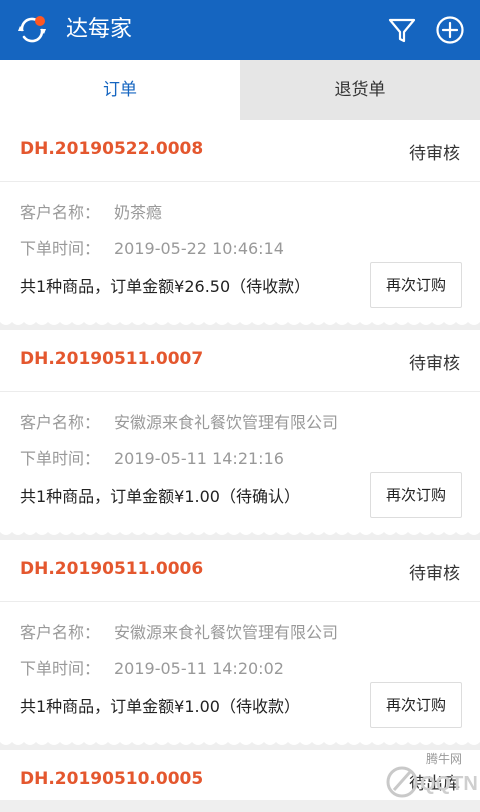 This screenshot has width=480, height=812. I want to click on customer-name: 奶茶瘾, so click(138, 212).